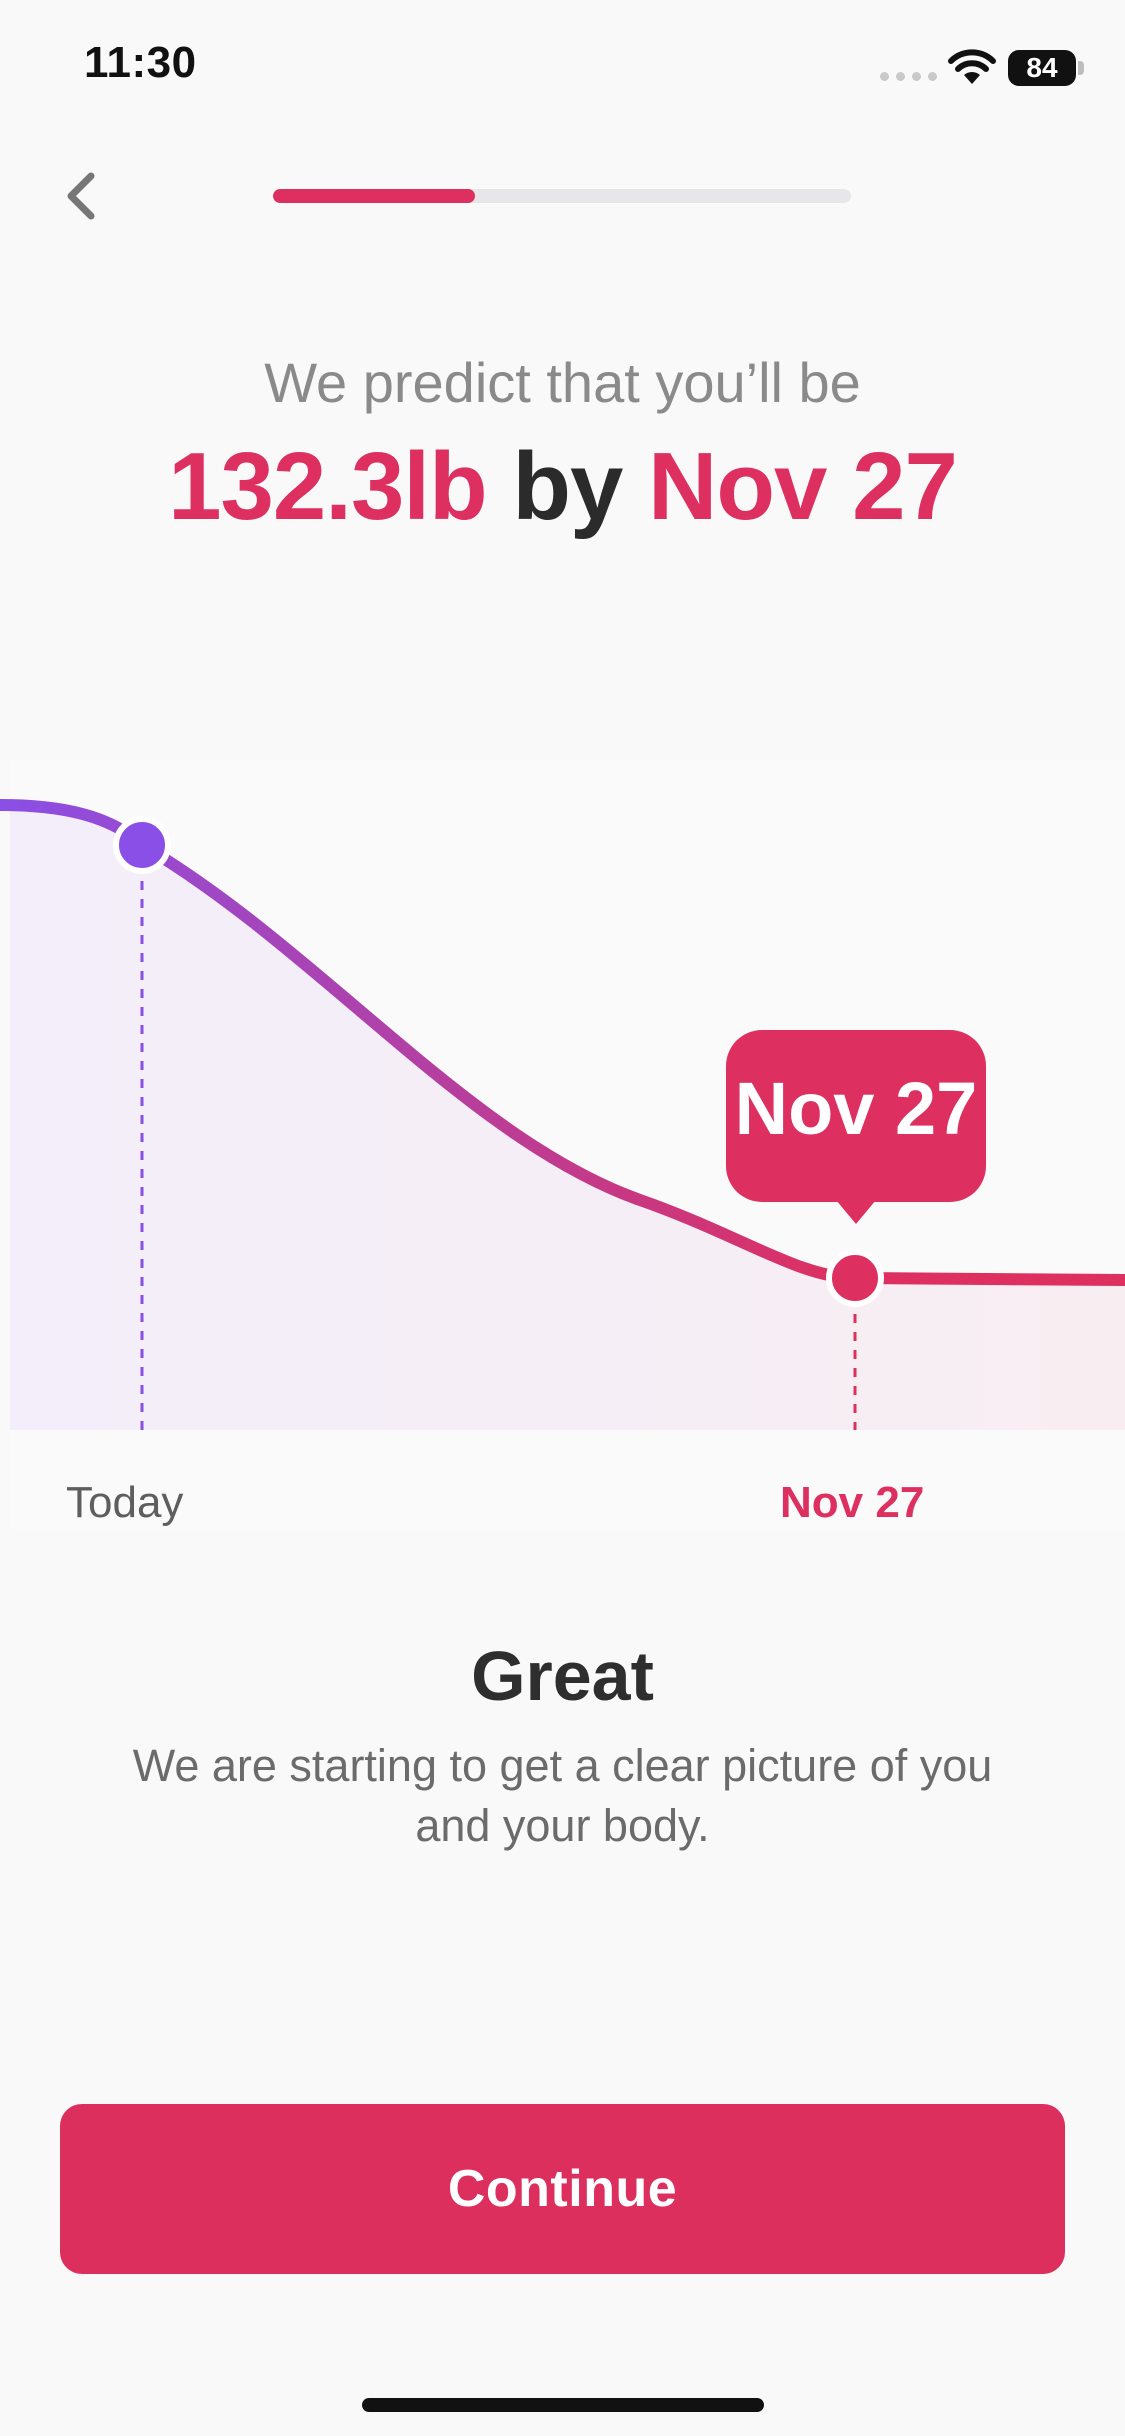  What do you see at coordinates (856, 1108) in the screenshot?
I see `callout-label: Nov 27` at bounding box center [856, 1108].